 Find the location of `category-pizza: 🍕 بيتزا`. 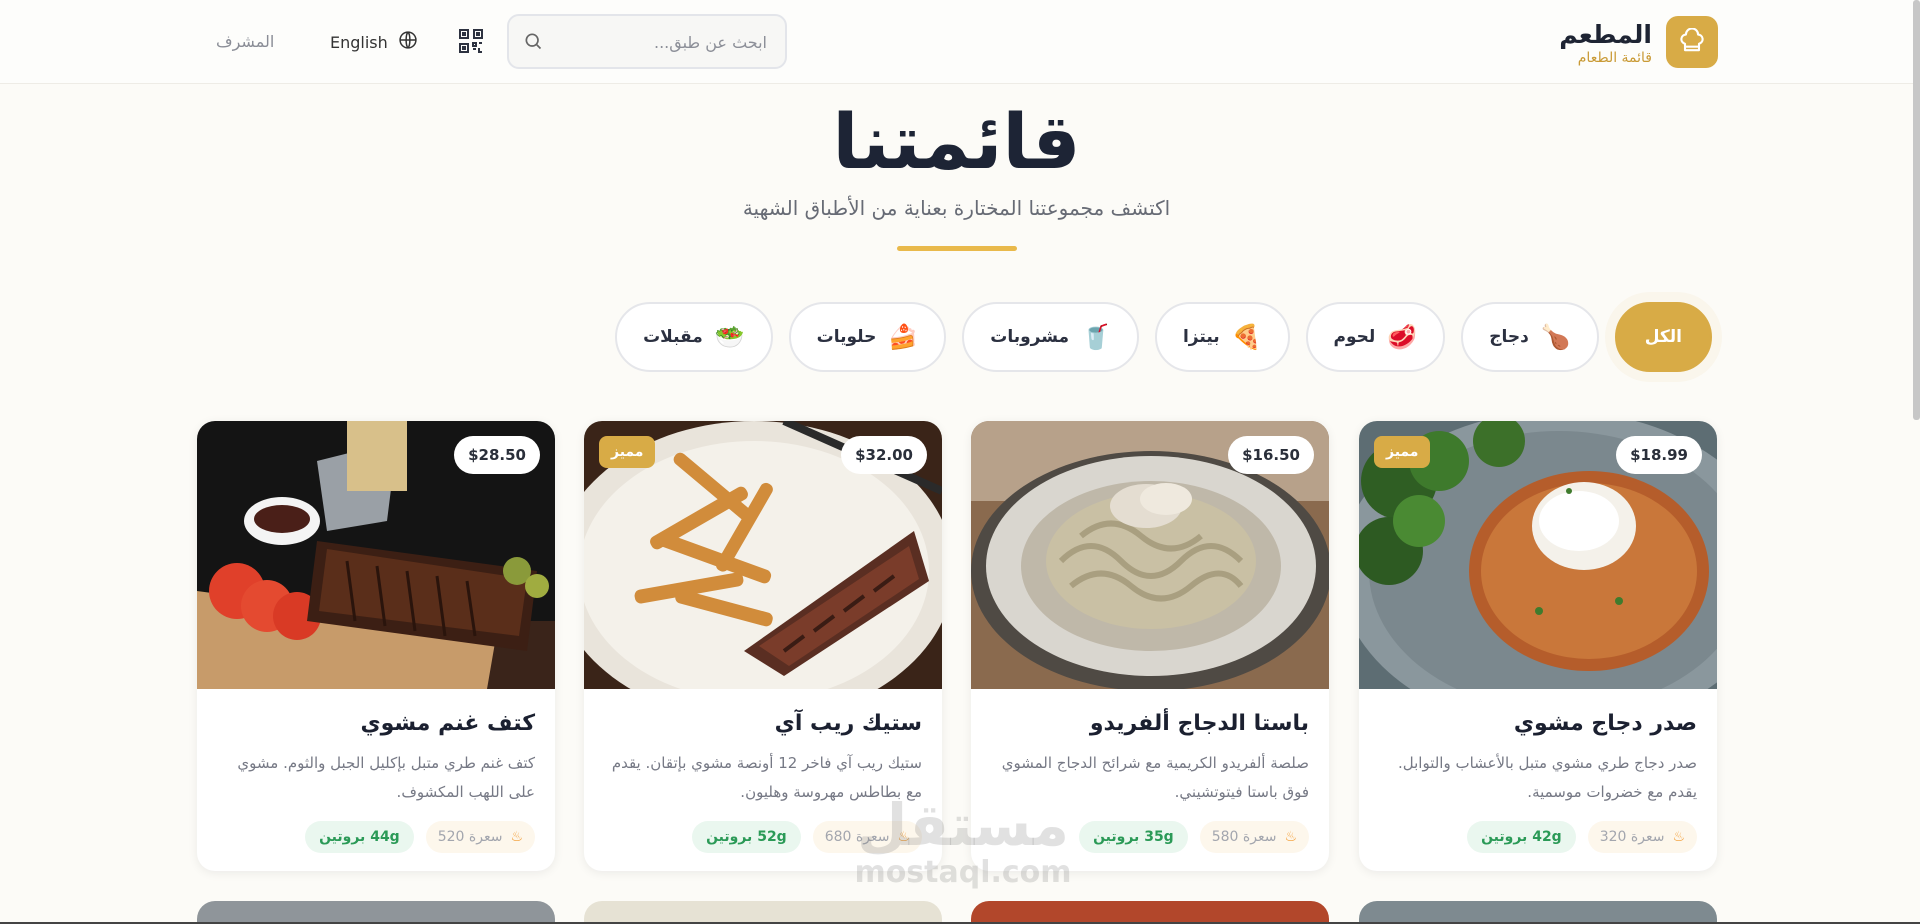

category-pizza: 🍕 بيتزا is located at coordinates (1222, 337).